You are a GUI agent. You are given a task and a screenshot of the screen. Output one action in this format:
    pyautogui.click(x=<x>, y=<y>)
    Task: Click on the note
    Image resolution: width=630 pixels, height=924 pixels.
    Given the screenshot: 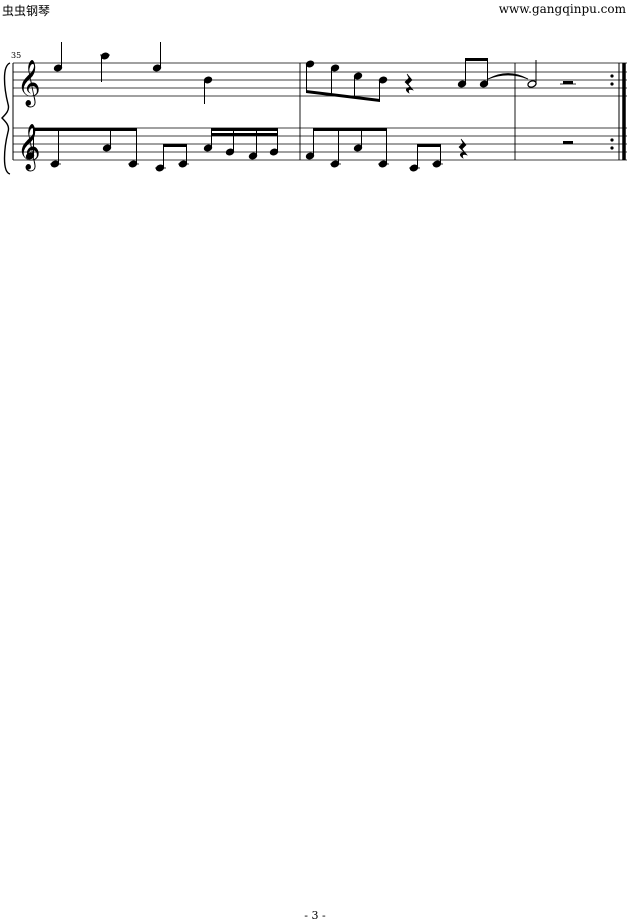 What is the action you would take?
    pyautogui.click(x=532, y=84)
    